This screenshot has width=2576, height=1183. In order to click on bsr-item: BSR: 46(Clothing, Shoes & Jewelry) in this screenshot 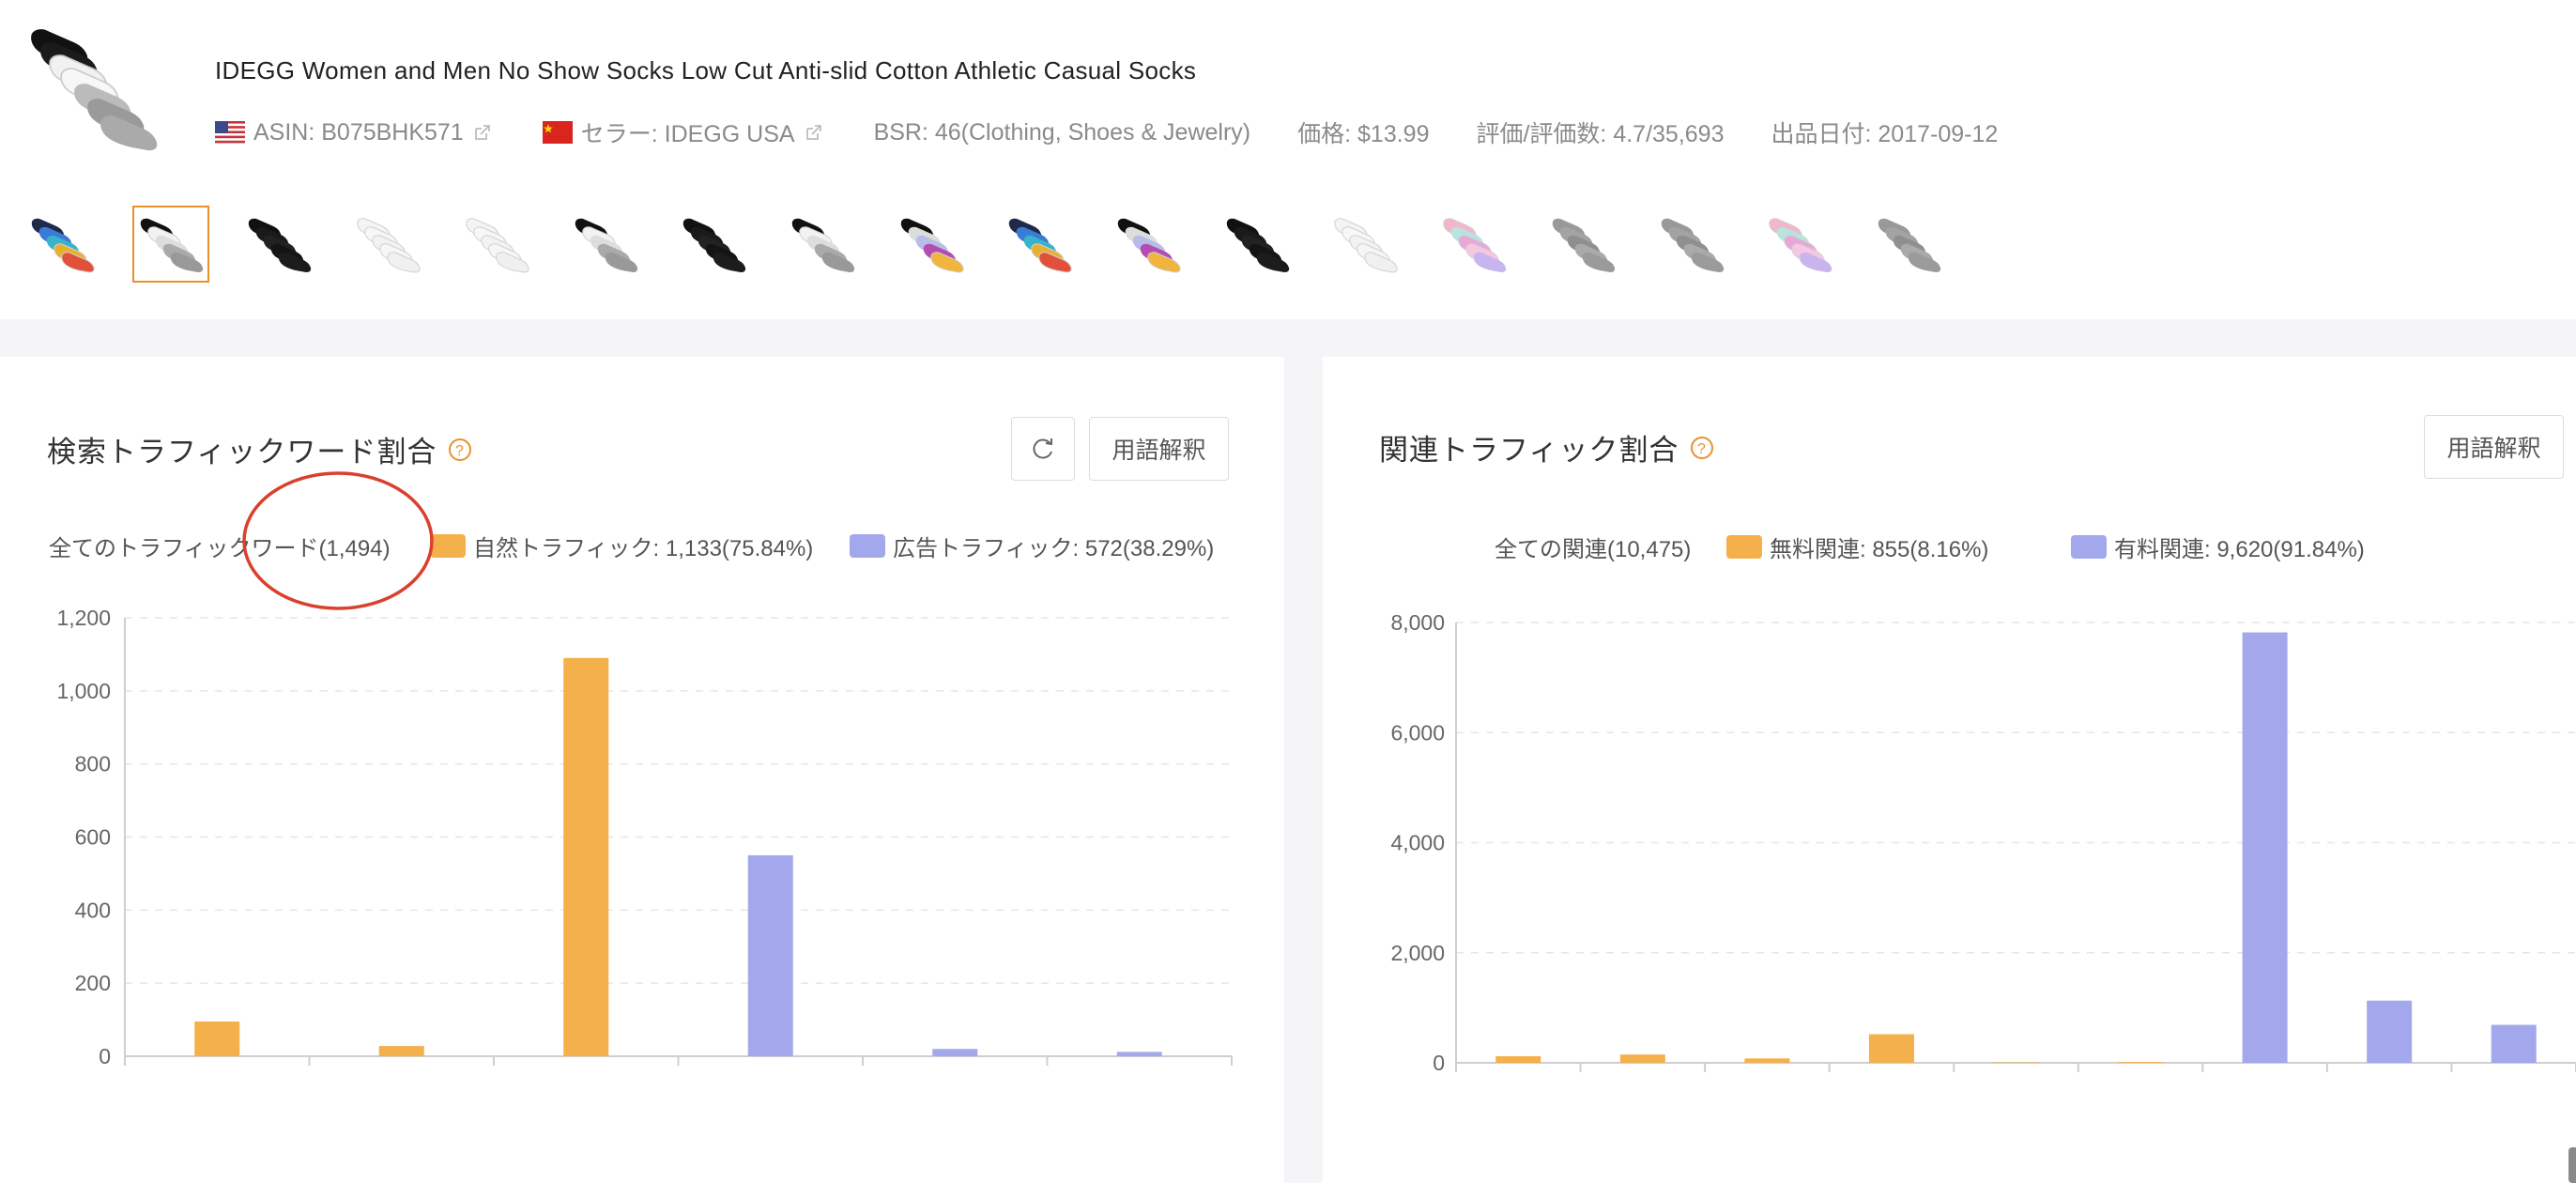, I will do `click(1062, 132)`.